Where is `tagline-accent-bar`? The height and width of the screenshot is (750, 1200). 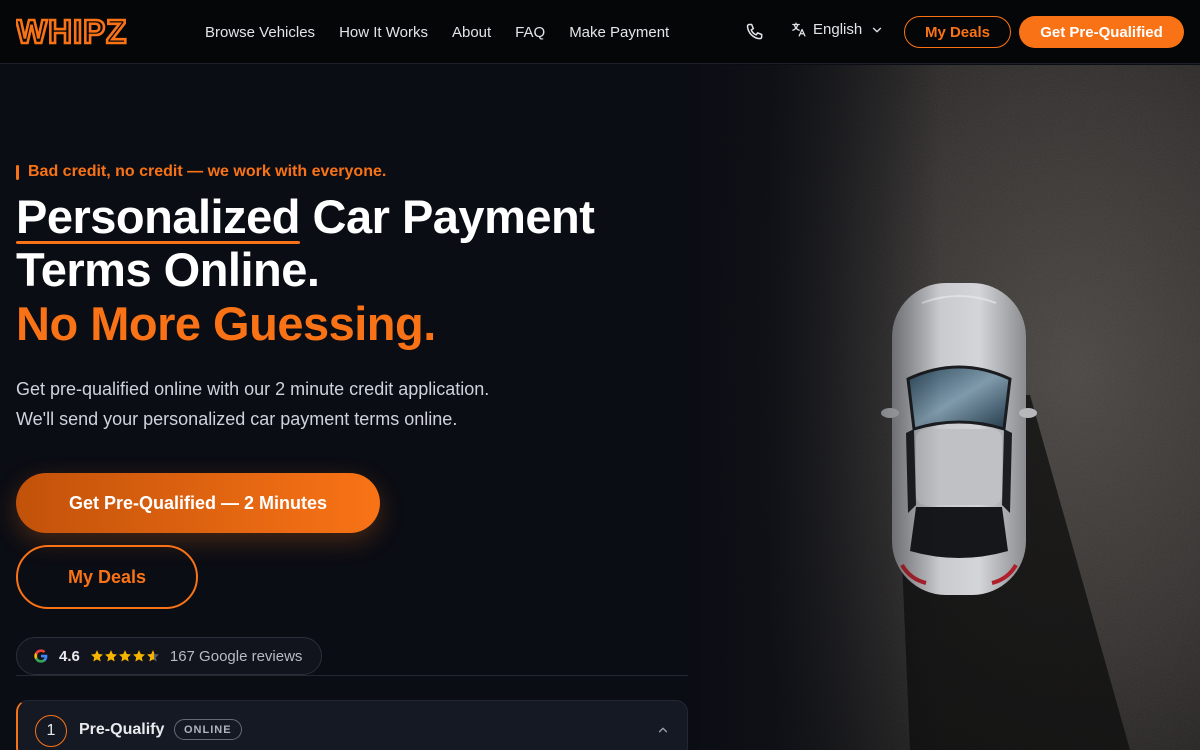
tagline-accent-bar is located at coordinates (17, 172).